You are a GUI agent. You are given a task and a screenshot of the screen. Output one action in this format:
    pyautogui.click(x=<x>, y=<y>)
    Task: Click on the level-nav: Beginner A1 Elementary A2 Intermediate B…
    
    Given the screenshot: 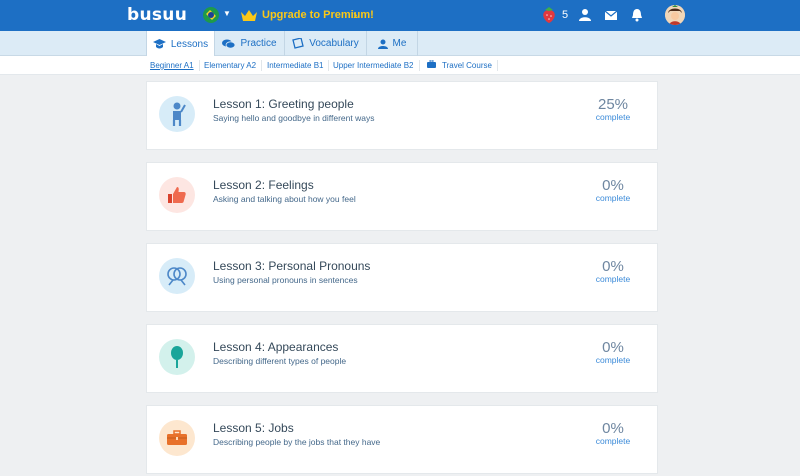 What is the action you would take?
    pyautogui.click(x=400, y=65)
    